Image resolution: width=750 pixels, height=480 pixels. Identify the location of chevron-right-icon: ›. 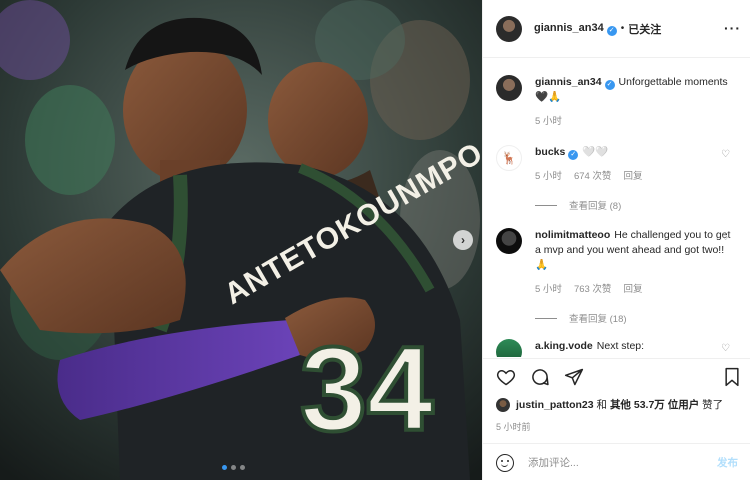
(463, 240).